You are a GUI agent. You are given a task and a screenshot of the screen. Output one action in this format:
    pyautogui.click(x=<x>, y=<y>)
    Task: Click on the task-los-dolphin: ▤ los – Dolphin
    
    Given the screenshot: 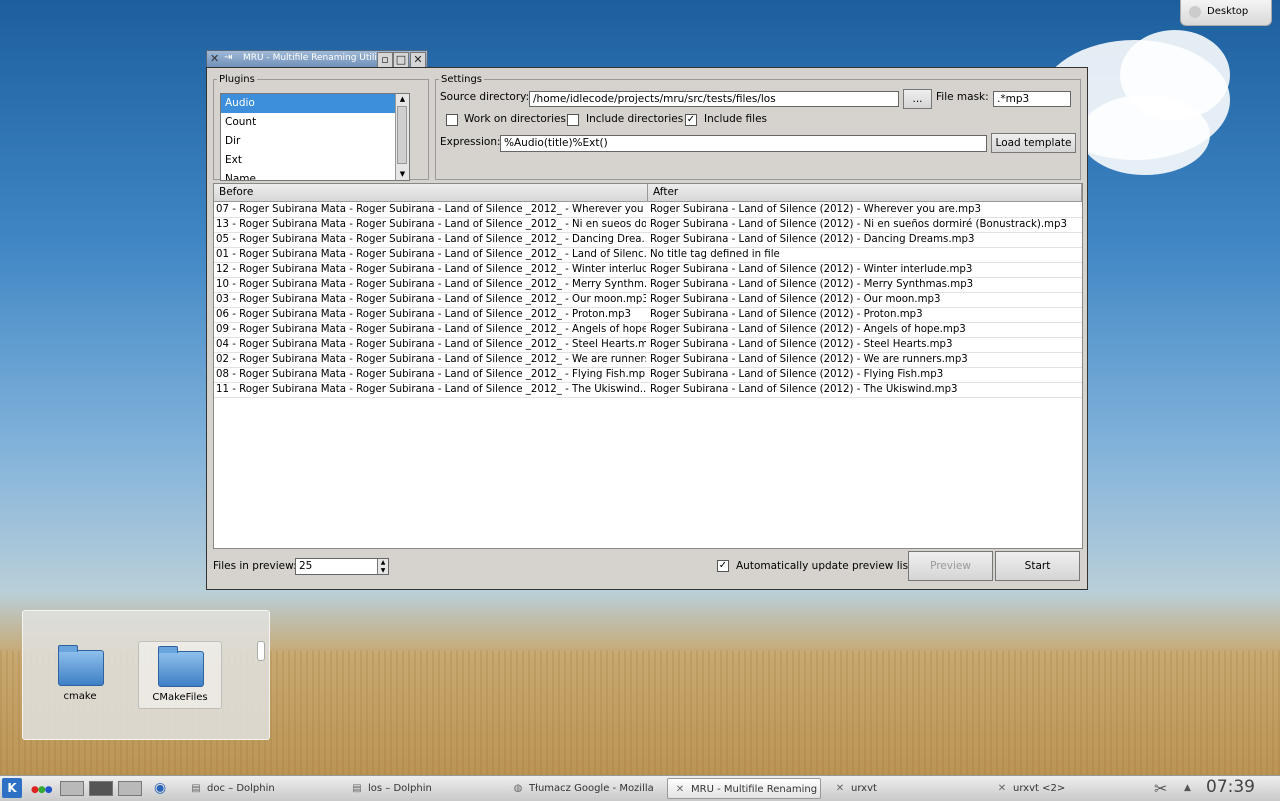 What is the action you would take?
    pyautogui.click(x=420, y=788)
    